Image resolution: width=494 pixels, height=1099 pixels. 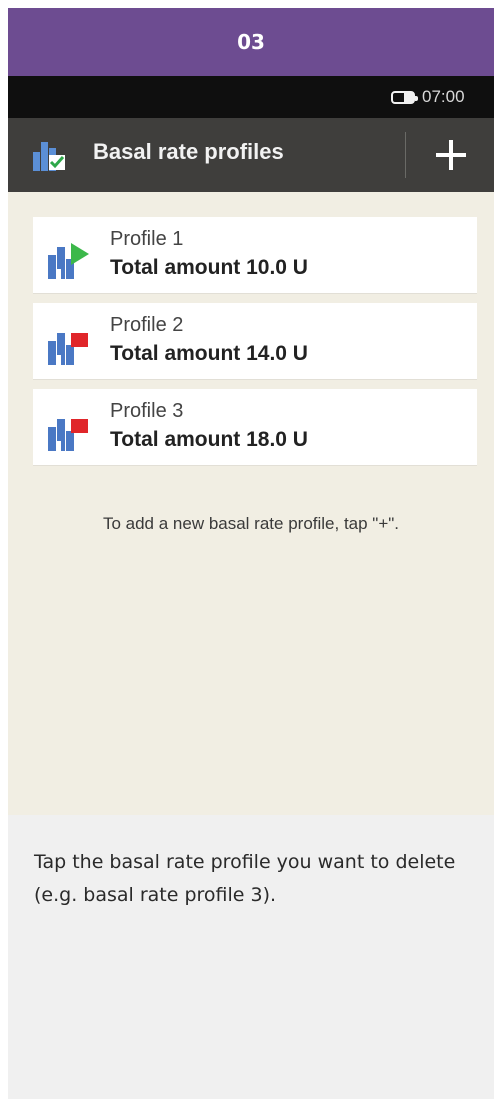 I want to click on status-bar: 07:00, so click(x=251, y=97).